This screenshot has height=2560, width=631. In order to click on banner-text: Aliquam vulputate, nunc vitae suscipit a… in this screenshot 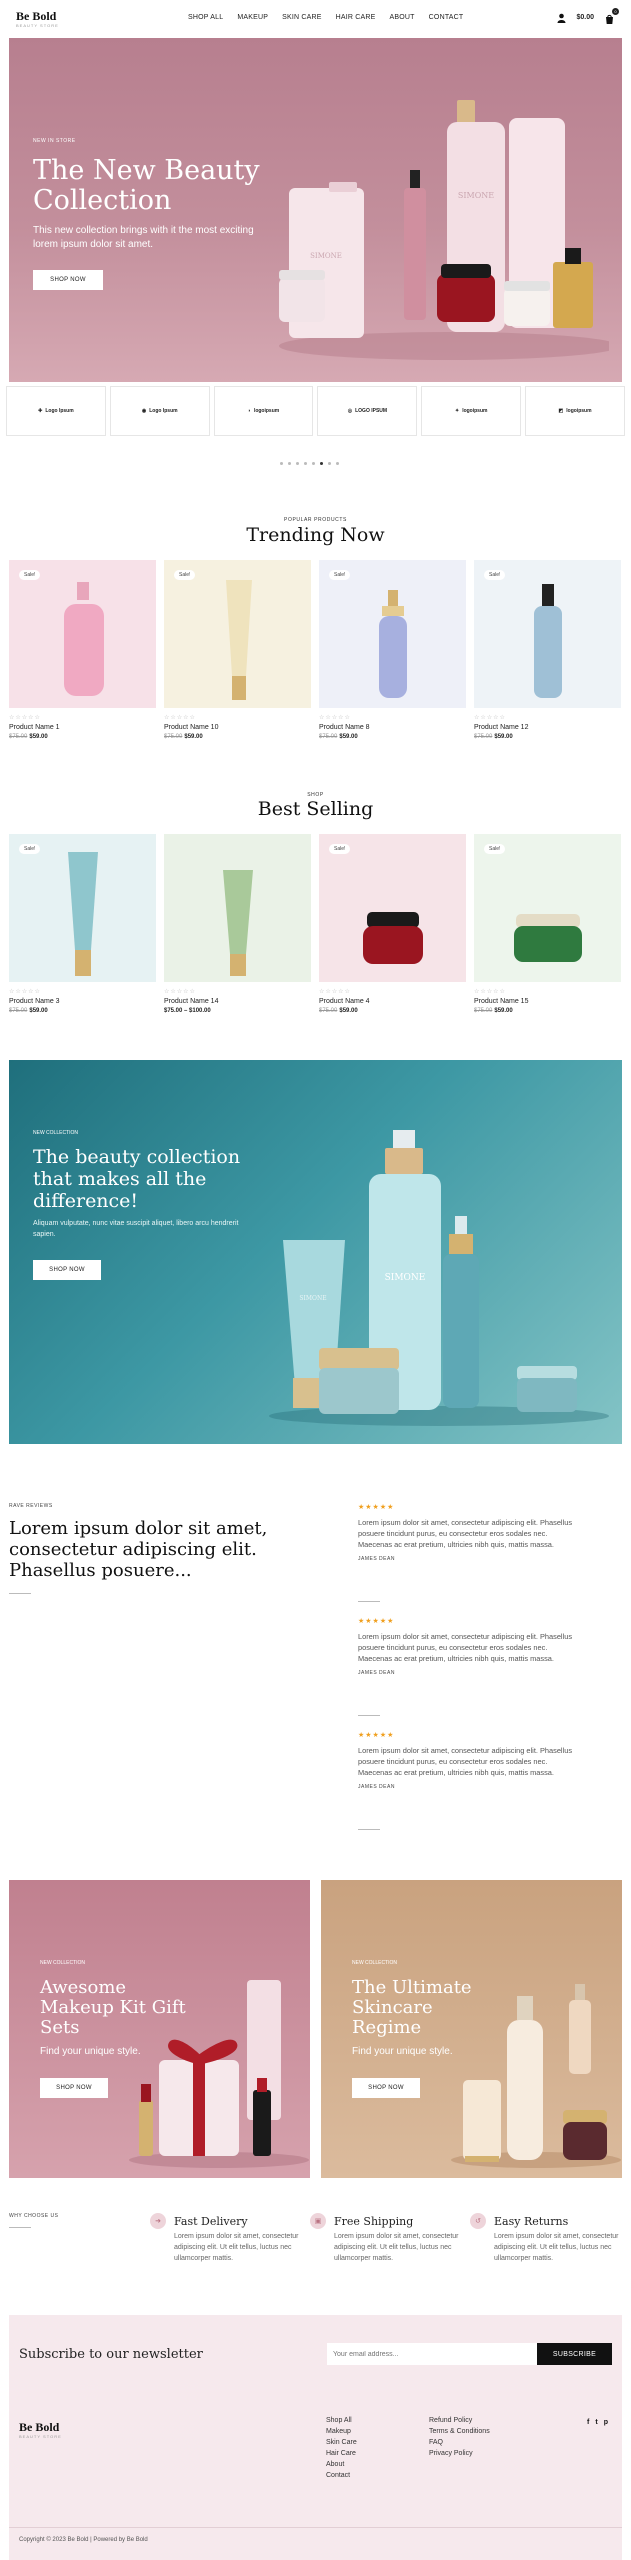, I will do `click(136, 1229)`.